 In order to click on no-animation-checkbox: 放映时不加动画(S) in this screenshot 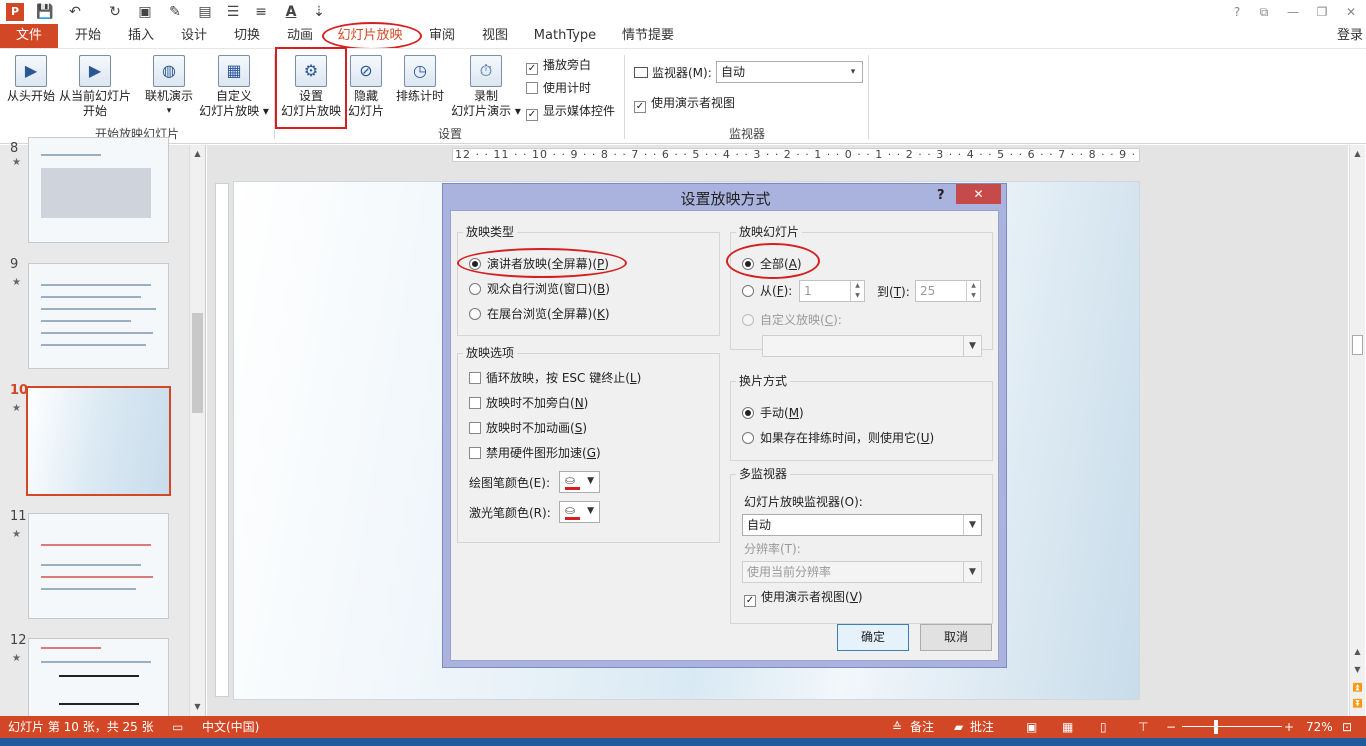, I will do `click(528, 428)`.